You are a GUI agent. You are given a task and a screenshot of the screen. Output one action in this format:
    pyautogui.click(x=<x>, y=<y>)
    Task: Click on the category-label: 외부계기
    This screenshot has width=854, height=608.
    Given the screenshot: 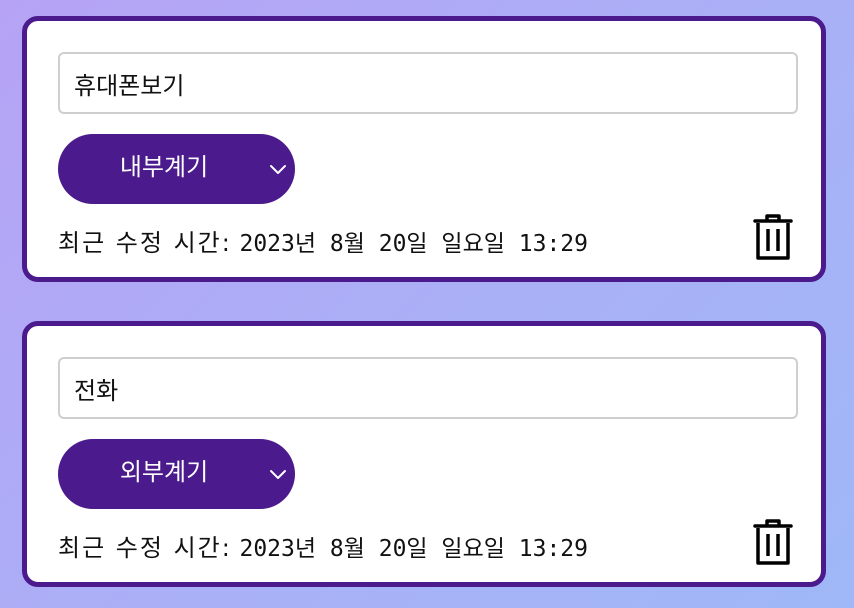 What is the action you would take?
    pyautogui.click(x=164, y=472)
    